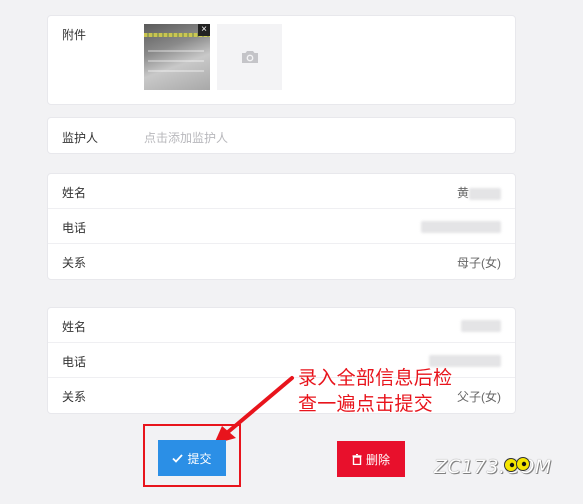 The image size is (583, 504). What do you see at coordinates (375, 391) in the screenshot?
I see `instruction-annotation: 录入全部信息后检 查一遍点击提交` at bounding box center [375, 391].